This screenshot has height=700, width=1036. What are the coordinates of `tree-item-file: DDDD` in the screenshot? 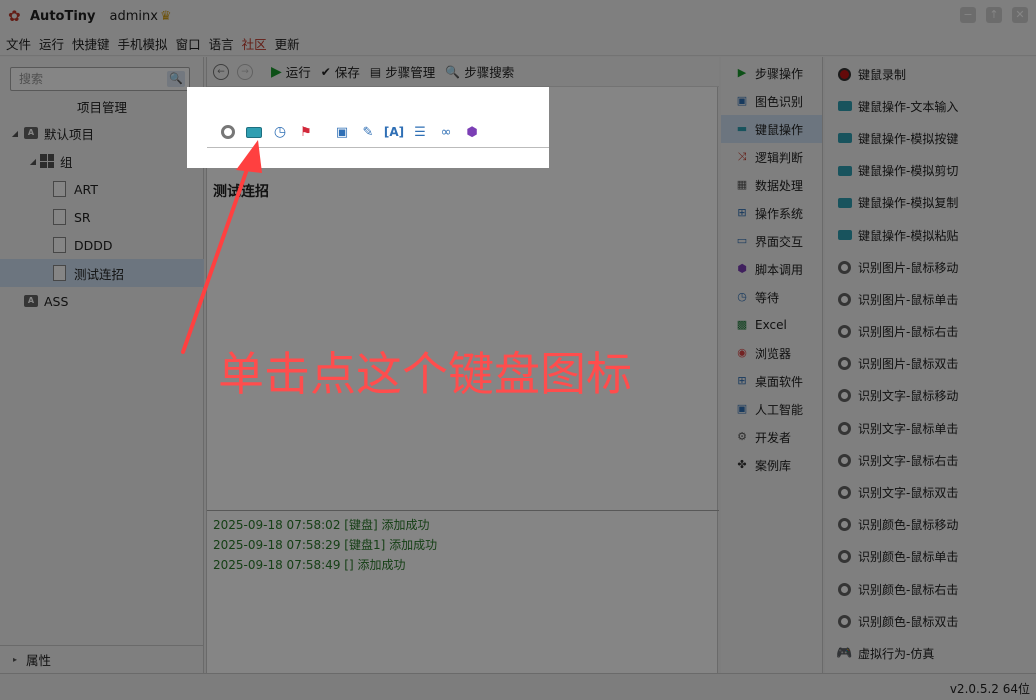 It's located at (102, 245).